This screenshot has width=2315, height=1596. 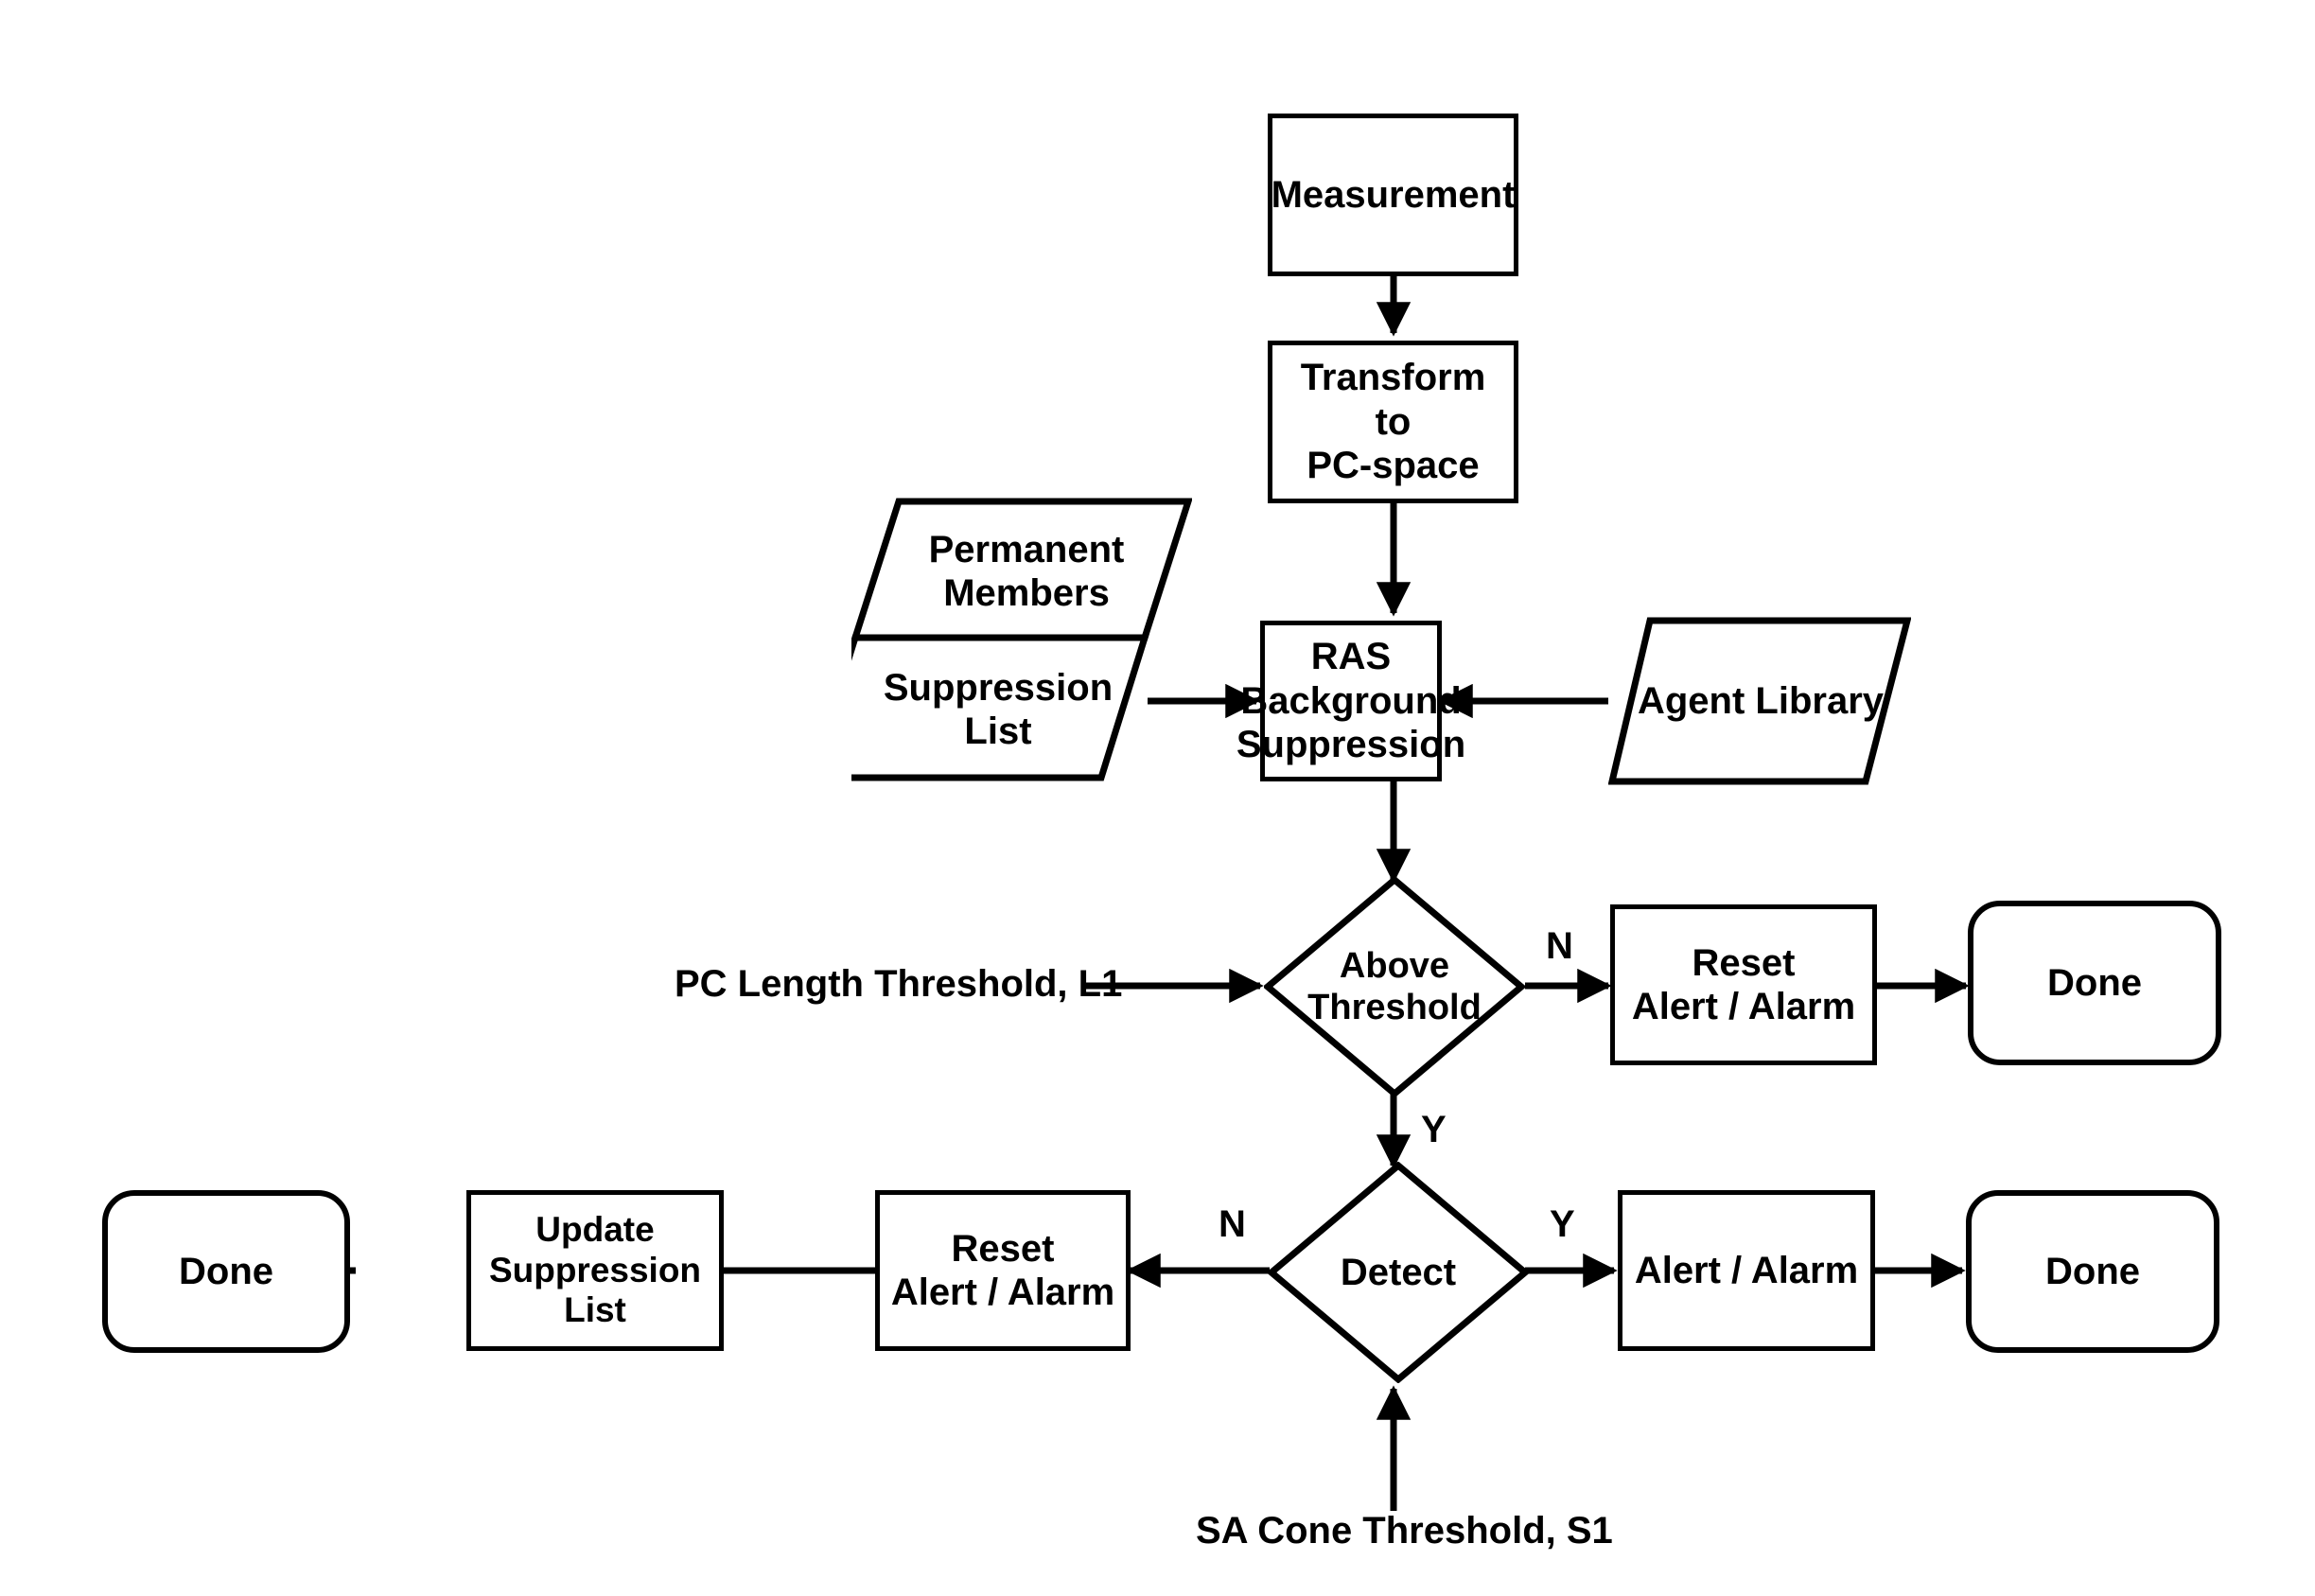 I want to click on input-label-sa-cone-threshold: SA Cone Threshold, S1, so click(x=1404, y=1531).